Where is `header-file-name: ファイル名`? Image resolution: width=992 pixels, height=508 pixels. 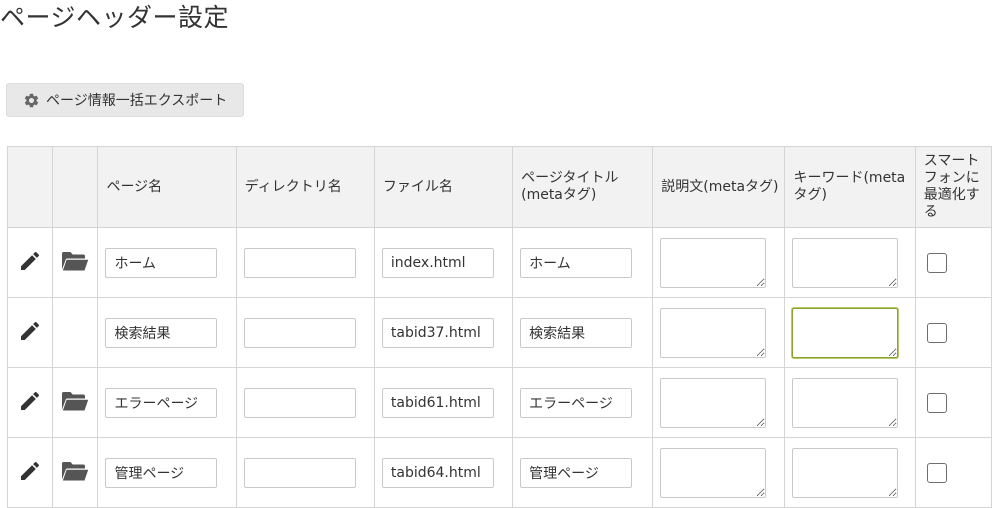
header-file-name: ファイル名 is located at coordinates (443, 187).